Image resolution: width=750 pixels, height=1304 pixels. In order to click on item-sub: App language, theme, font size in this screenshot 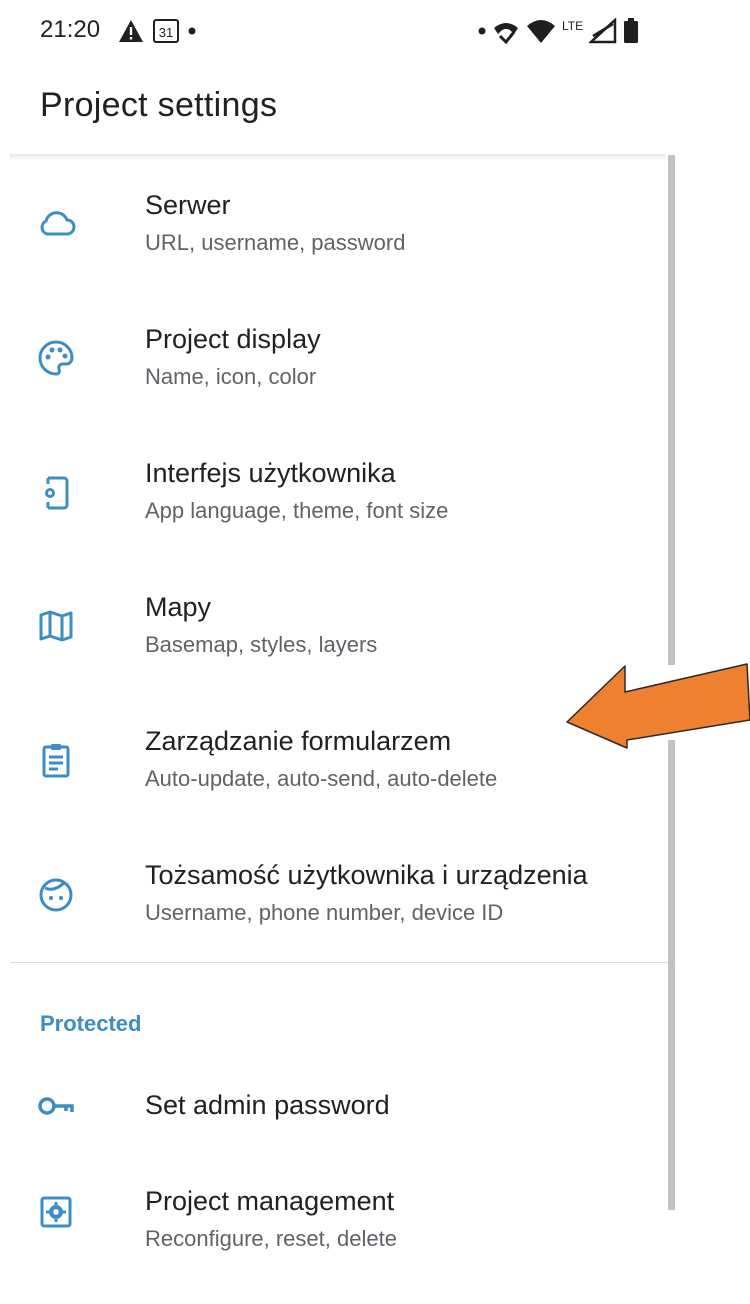, I will do `click(297, 510)`.